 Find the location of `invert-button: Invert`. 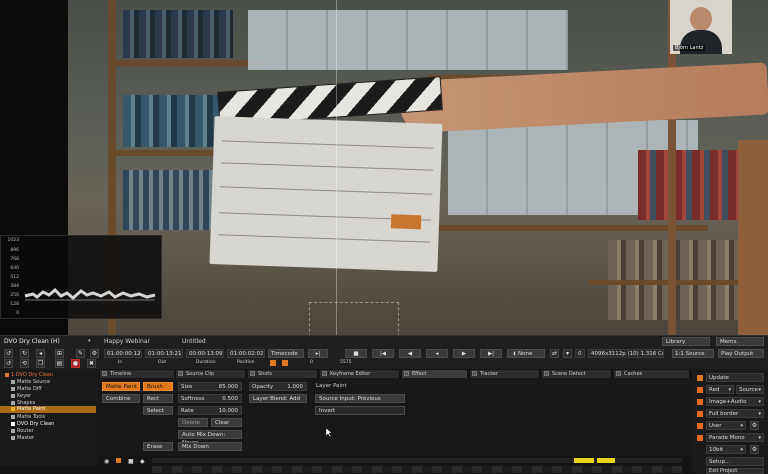

invert-button: Invert is located at coordinates (360, 410).